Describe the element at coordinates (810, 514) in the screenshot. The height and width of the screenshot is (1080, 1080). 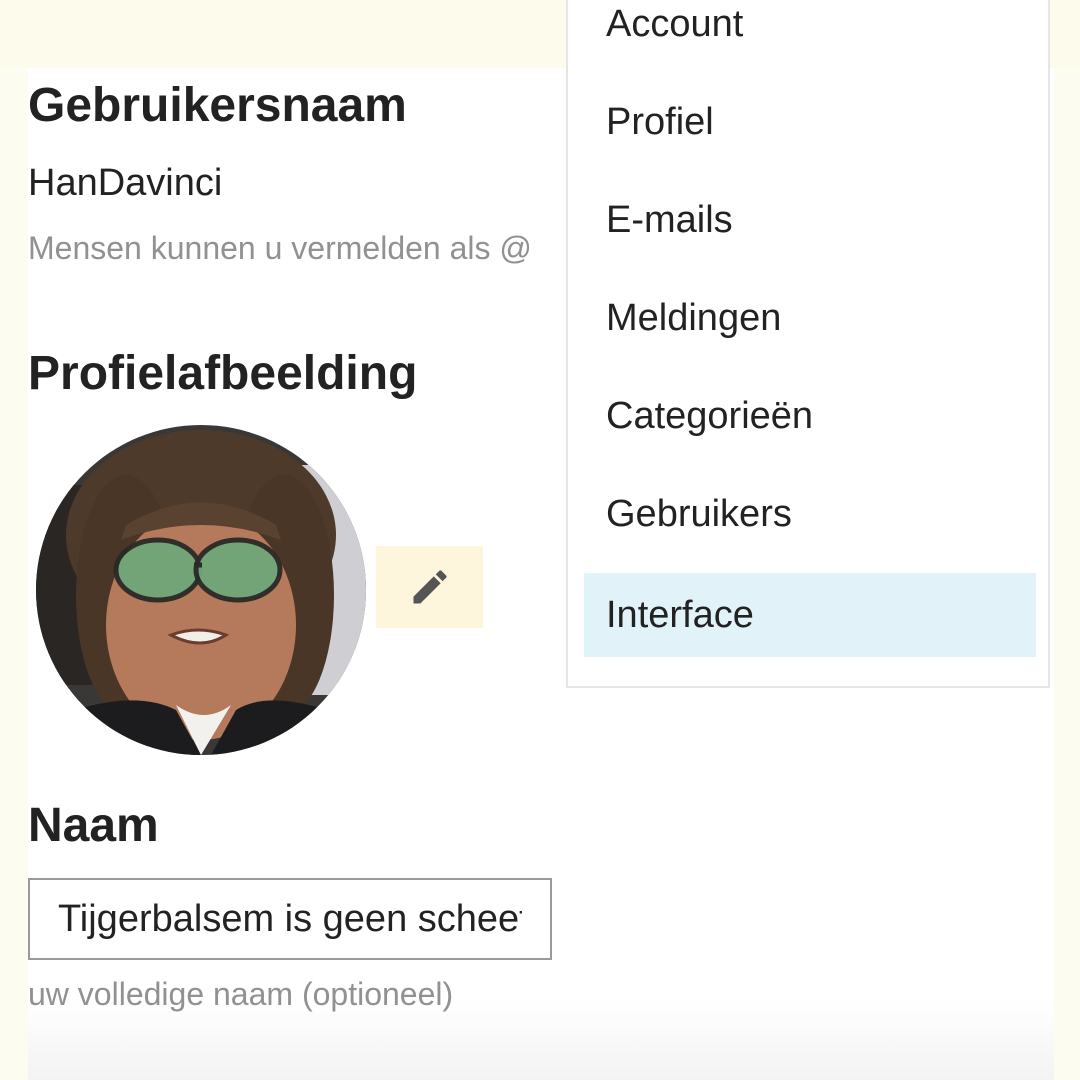
I see `menu-item-gebruikers: Gebruikers` at that location.